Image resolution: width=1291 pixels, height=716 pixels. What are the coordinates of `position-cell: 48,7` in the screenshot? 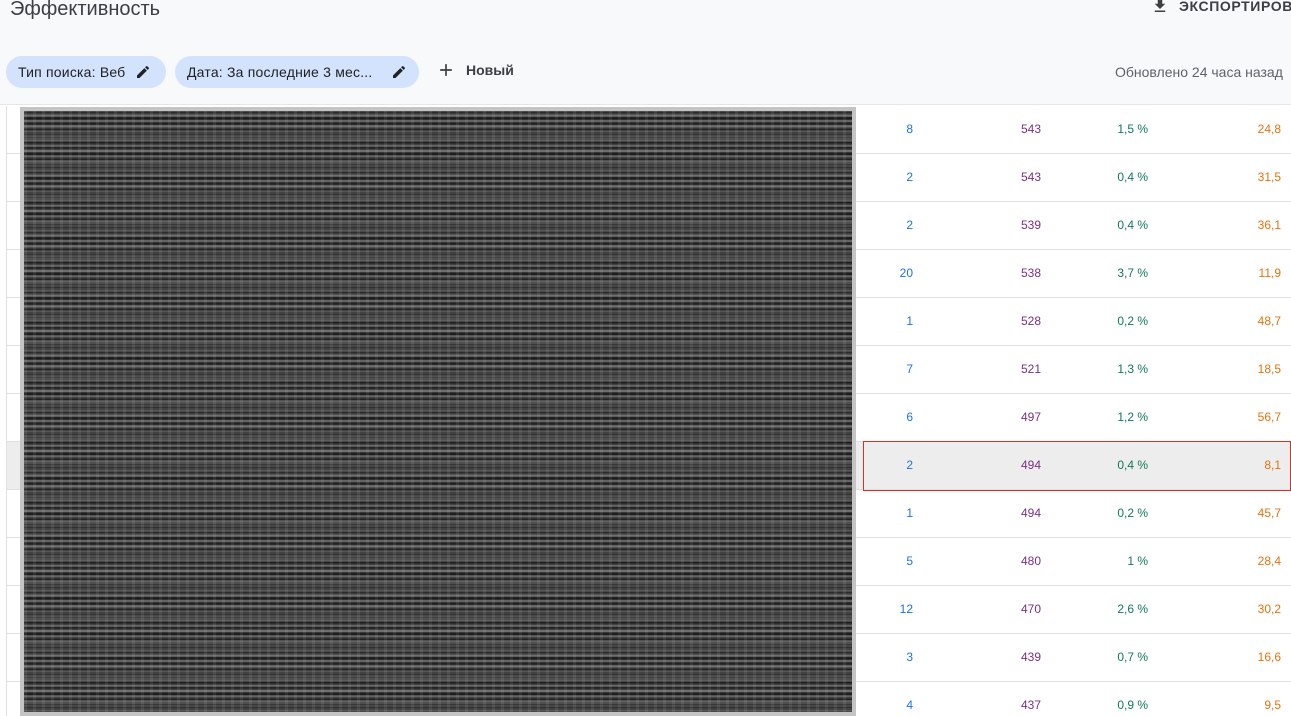 It's located at (1269, 321).